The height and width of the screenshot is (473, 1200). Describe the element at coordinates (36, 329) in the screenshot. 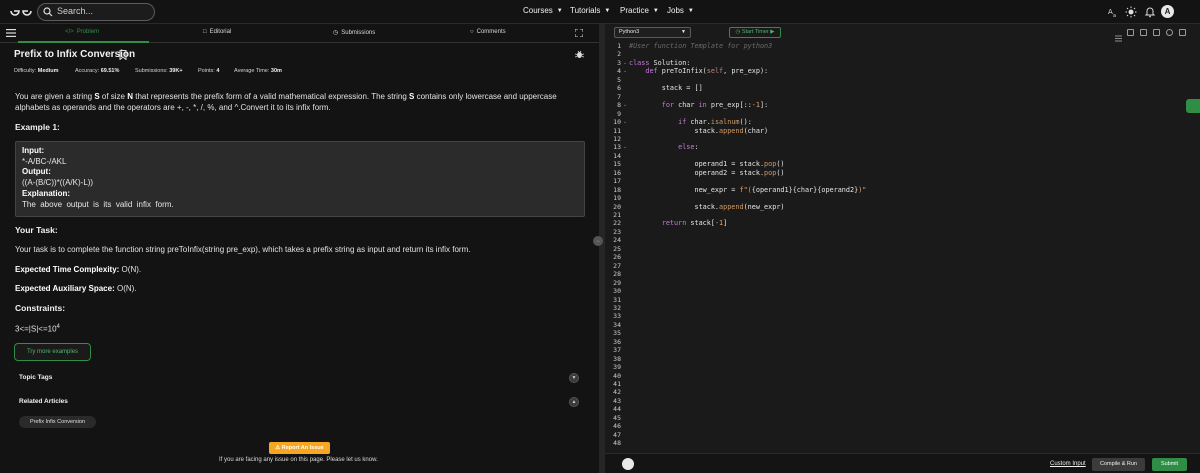

I see `constraint-base: 3<=|S|<=10` at that location.